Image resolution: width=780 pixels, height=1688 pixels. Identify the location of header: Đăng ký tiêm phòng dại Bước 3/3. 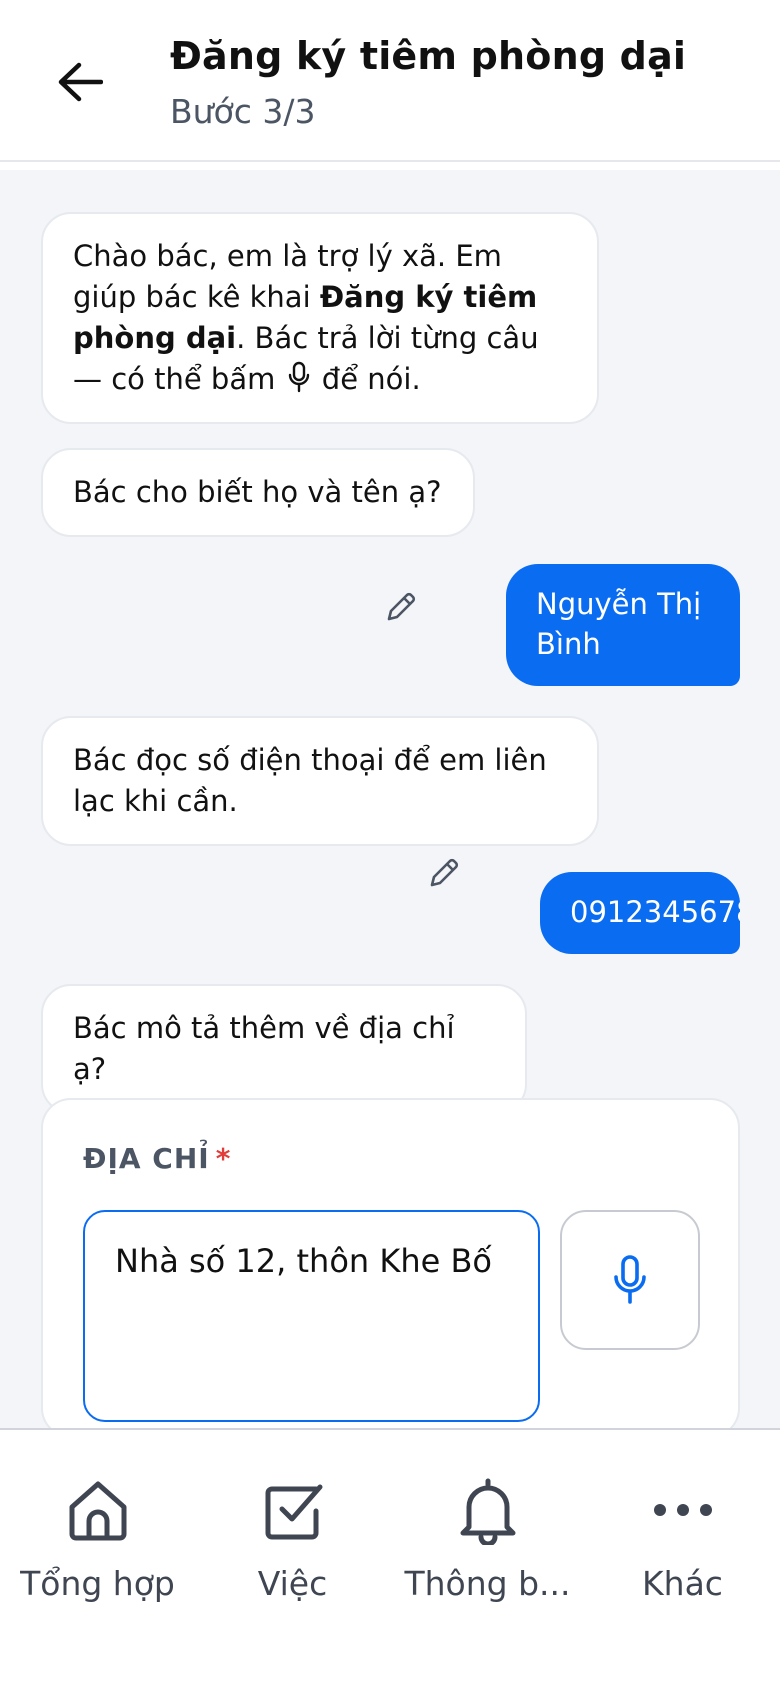
(390, 81).